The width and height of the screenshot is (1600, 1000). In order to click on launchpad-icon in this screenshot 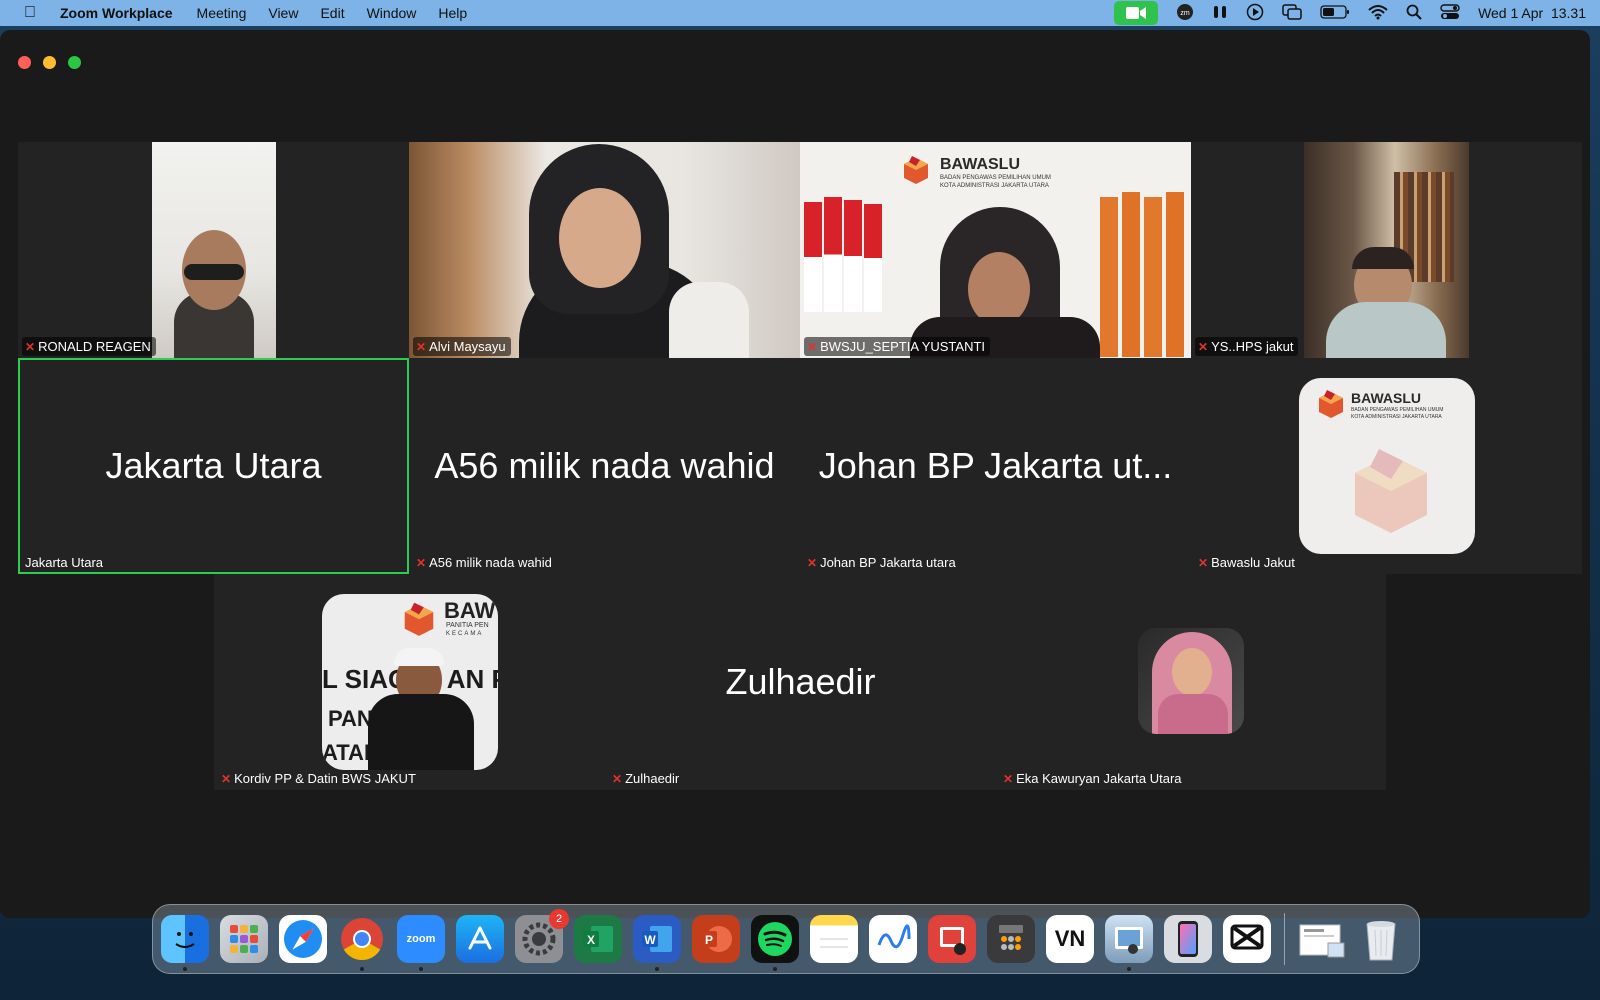, I will do `click(244, 939)`.